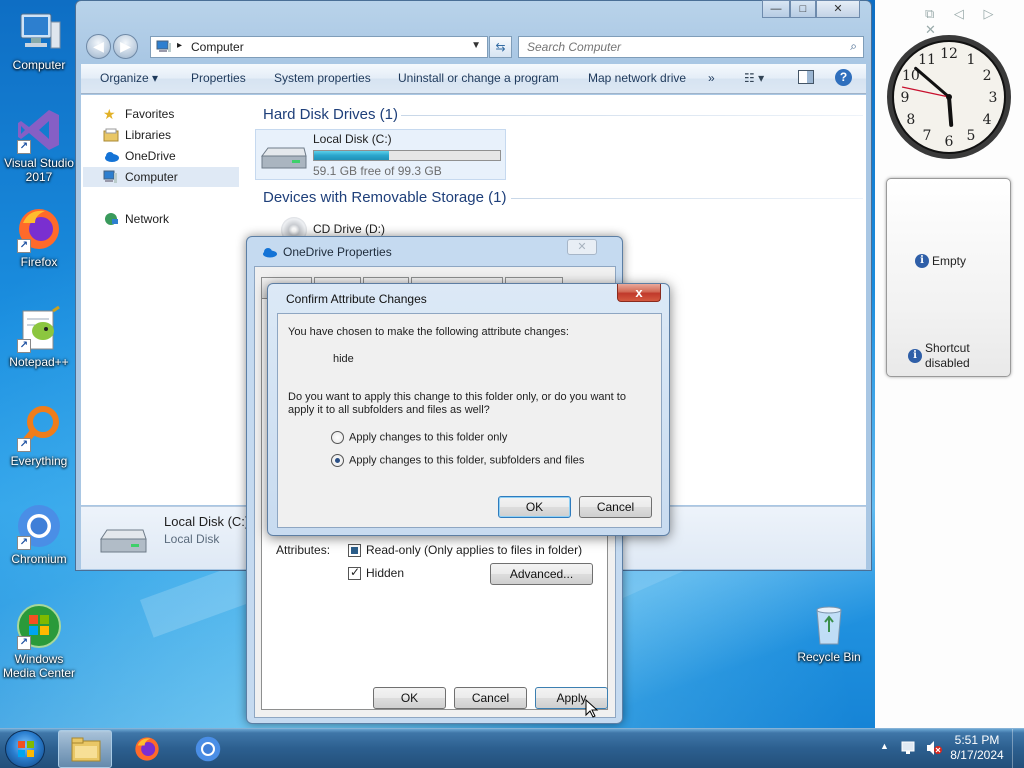  What do you see at coordinates (948, 277) in the screenshot?
I see `info-gadget: i Empty i Shortcut disabled` at bounding box center [948, 277].